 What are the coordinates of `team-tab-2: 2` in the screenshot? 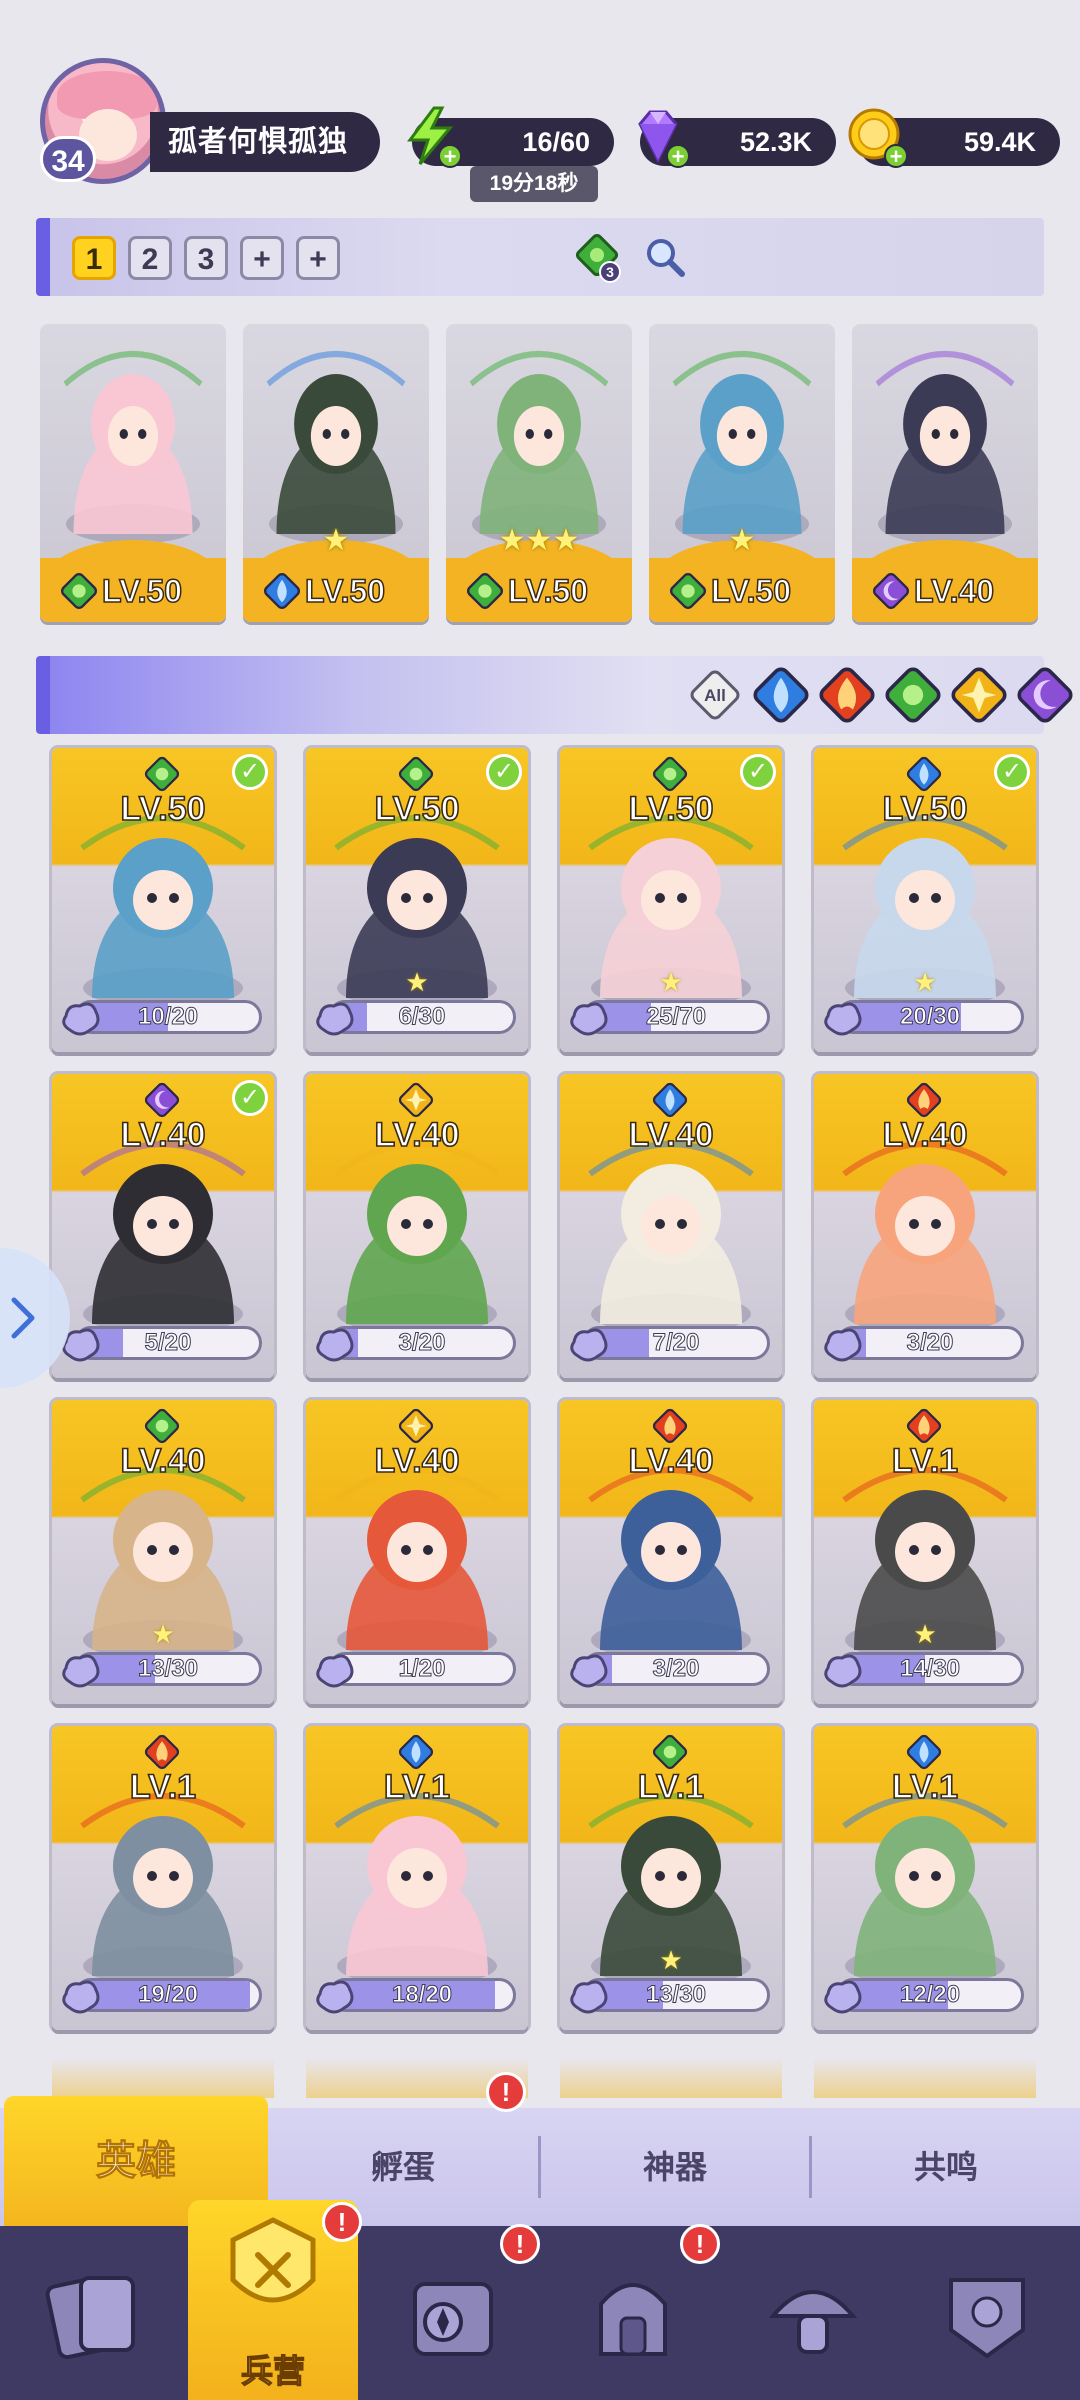 It's located at (150, 258).